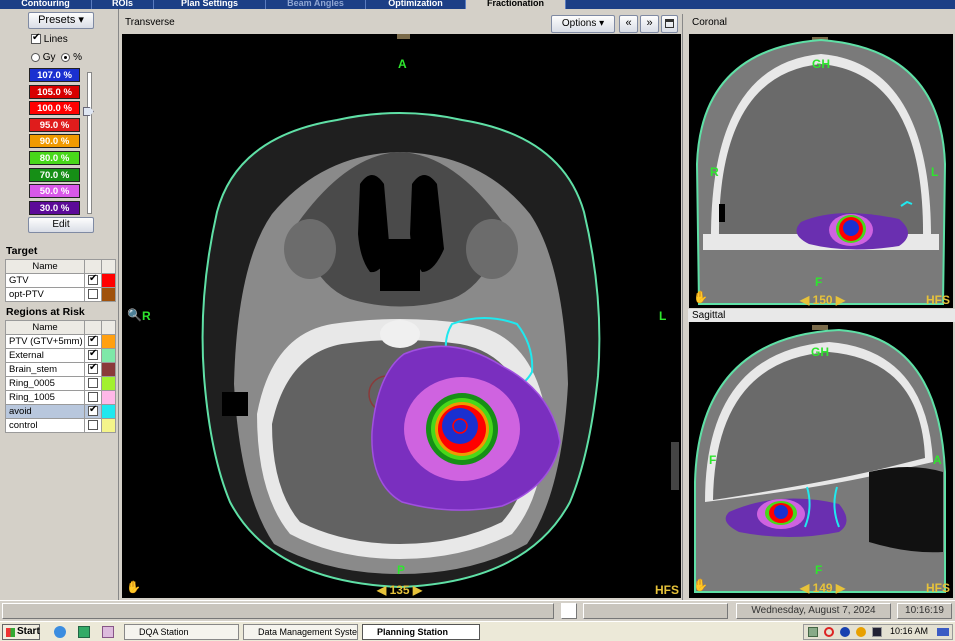 The width and height of the screenshot is (955, 641). What do you see at coordinates (829, 632) in the screenshot?
I see `no-sign-icon` at bounding box center [829, 632].